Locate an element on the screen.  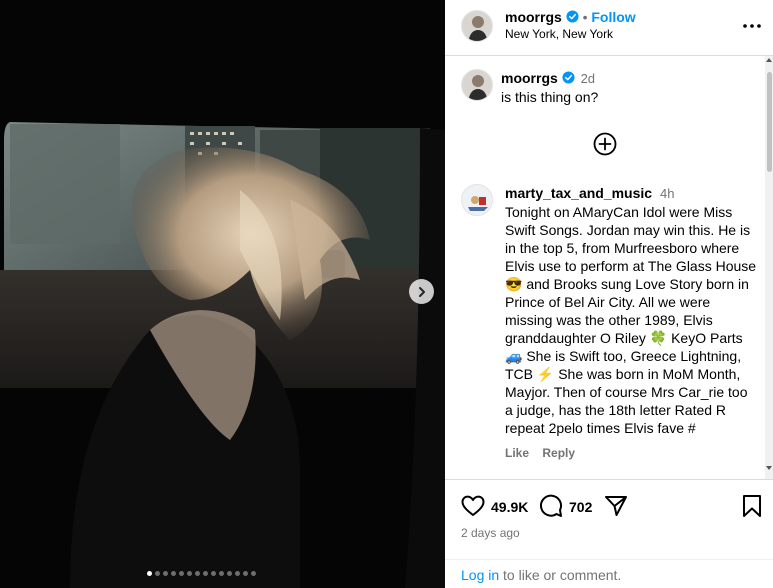
chevron-right-icon is located at coordinates (421, 291).